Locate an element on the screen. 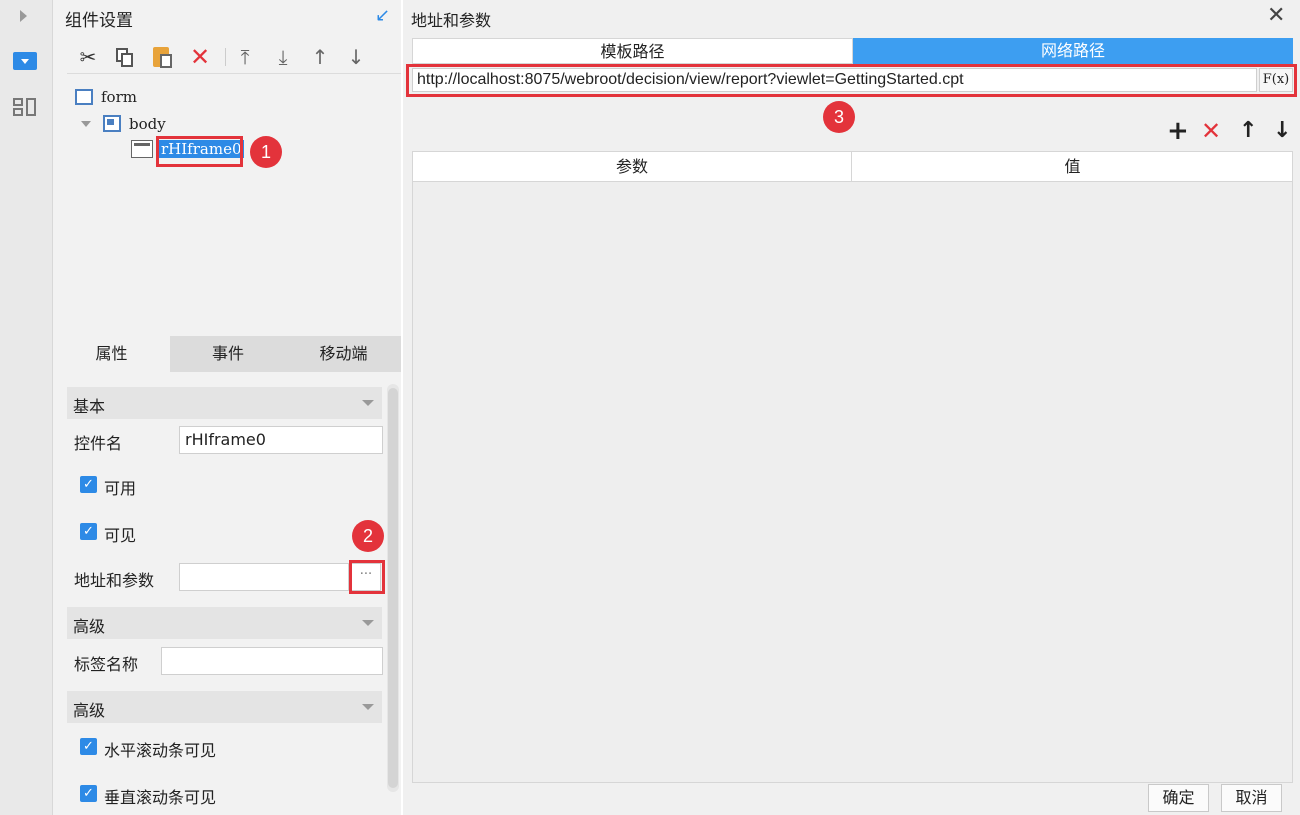 The width and height of the screenshot is (1300, 815). scrollbar-track is located at coordinates (393, 588).